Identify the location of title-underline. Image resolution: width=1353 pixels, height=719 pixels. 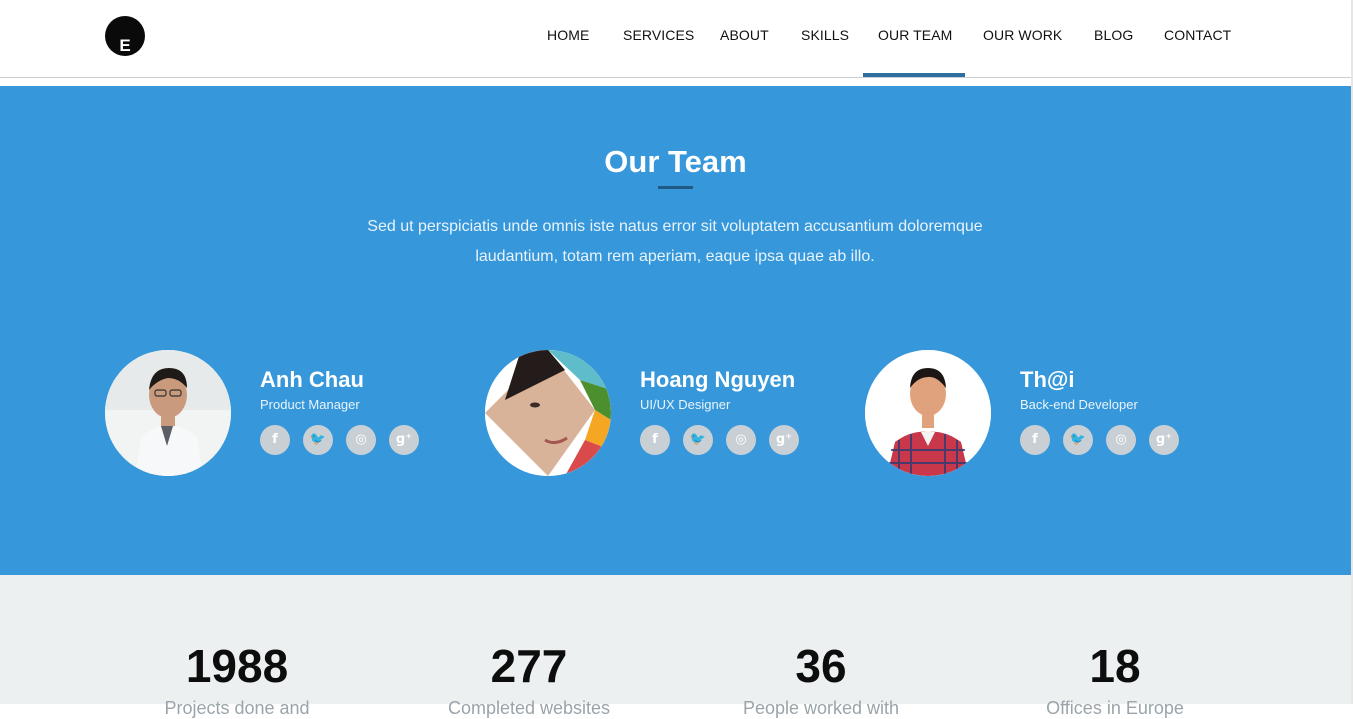
(675, 187).